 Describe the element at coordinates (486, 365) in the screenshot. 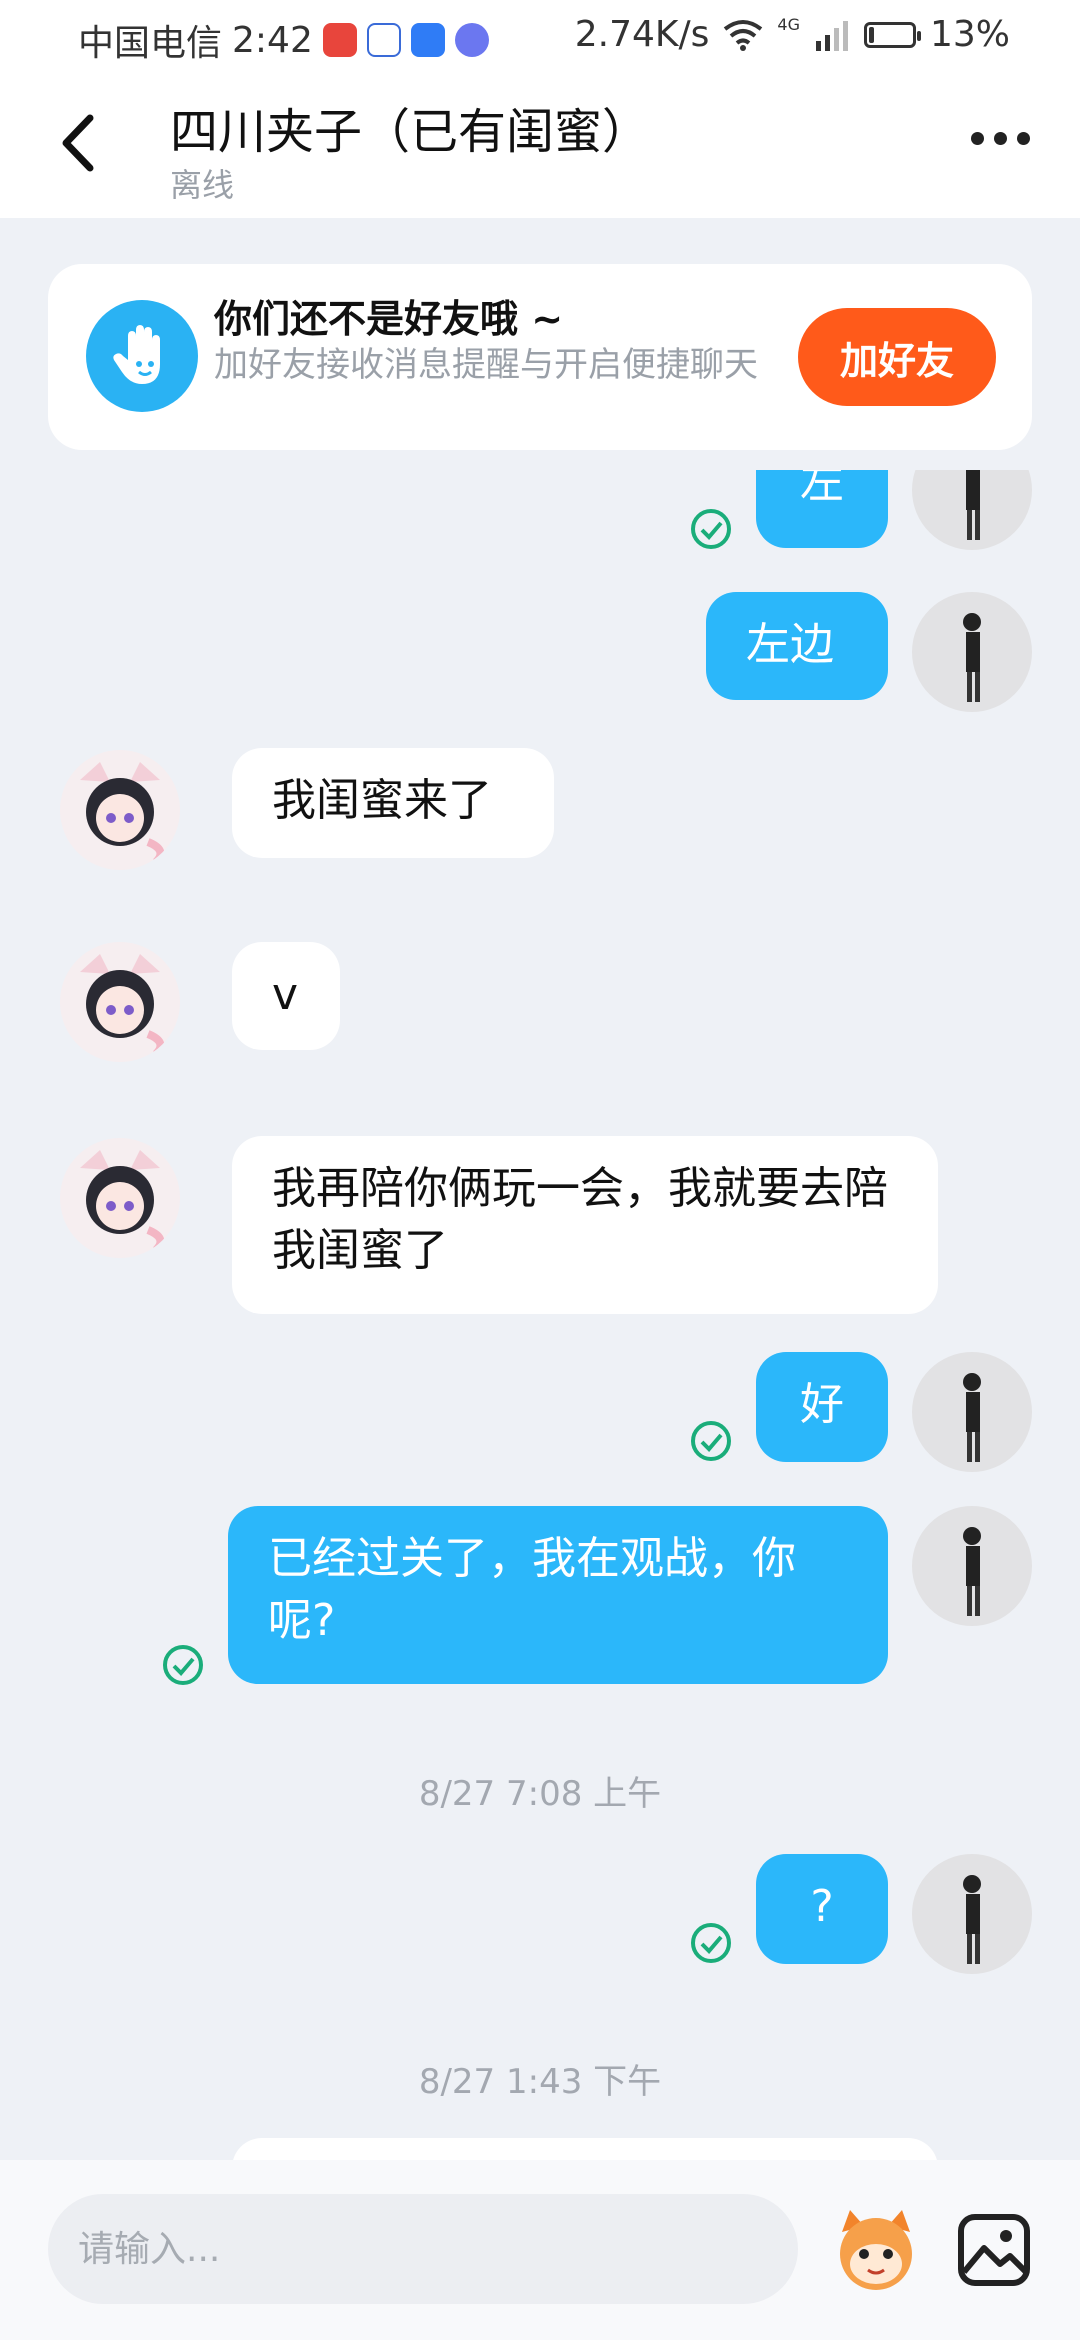

I see `banner-description: 加好友接收消息提醒与开启便捷聊天` at that location.